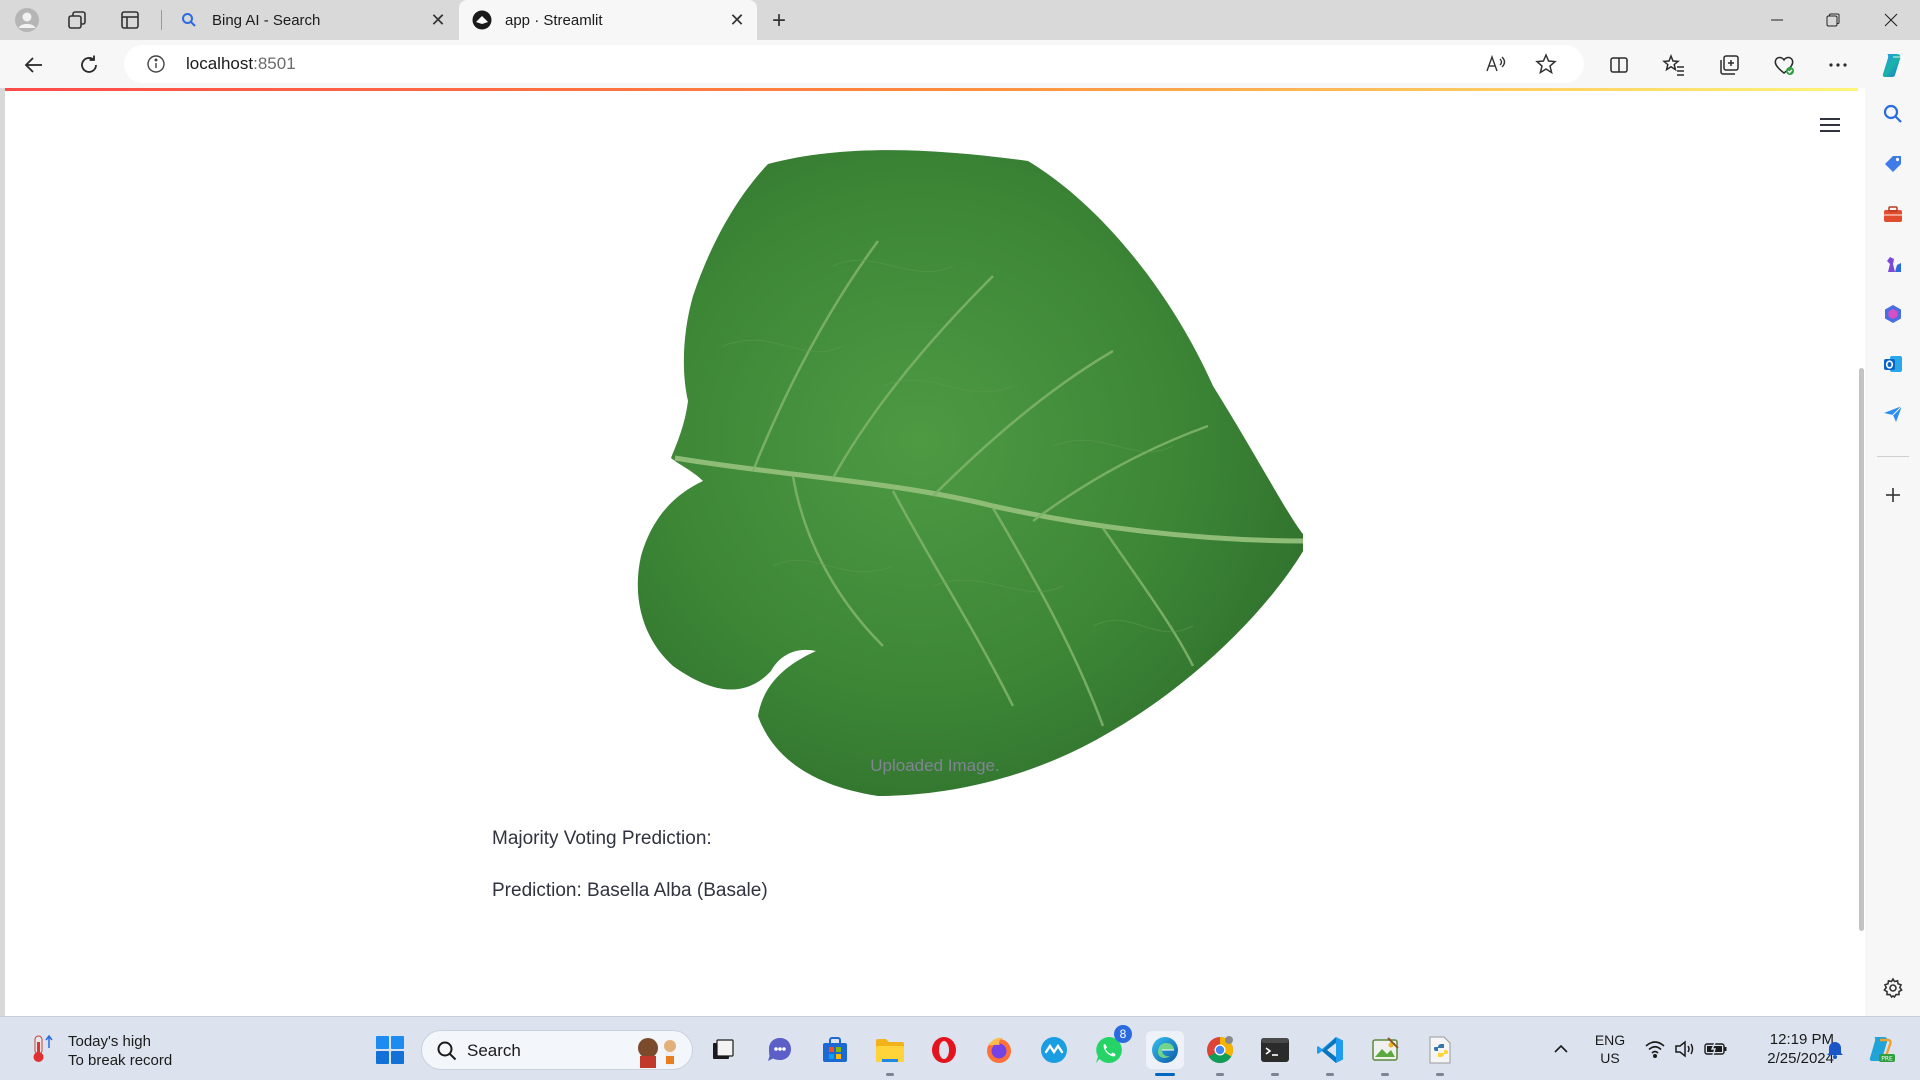 The image size is (1920, 1080). I want to click on restore-button, so click(1833, 20).